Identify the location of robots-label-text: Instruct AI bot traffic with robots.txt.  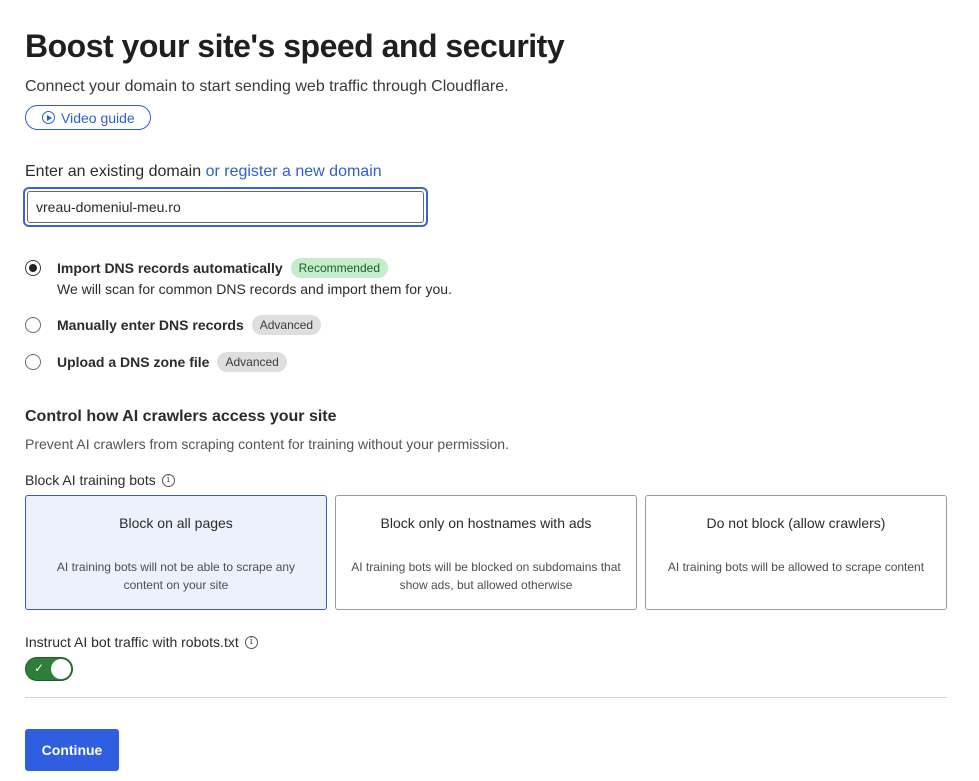
(132, 642).